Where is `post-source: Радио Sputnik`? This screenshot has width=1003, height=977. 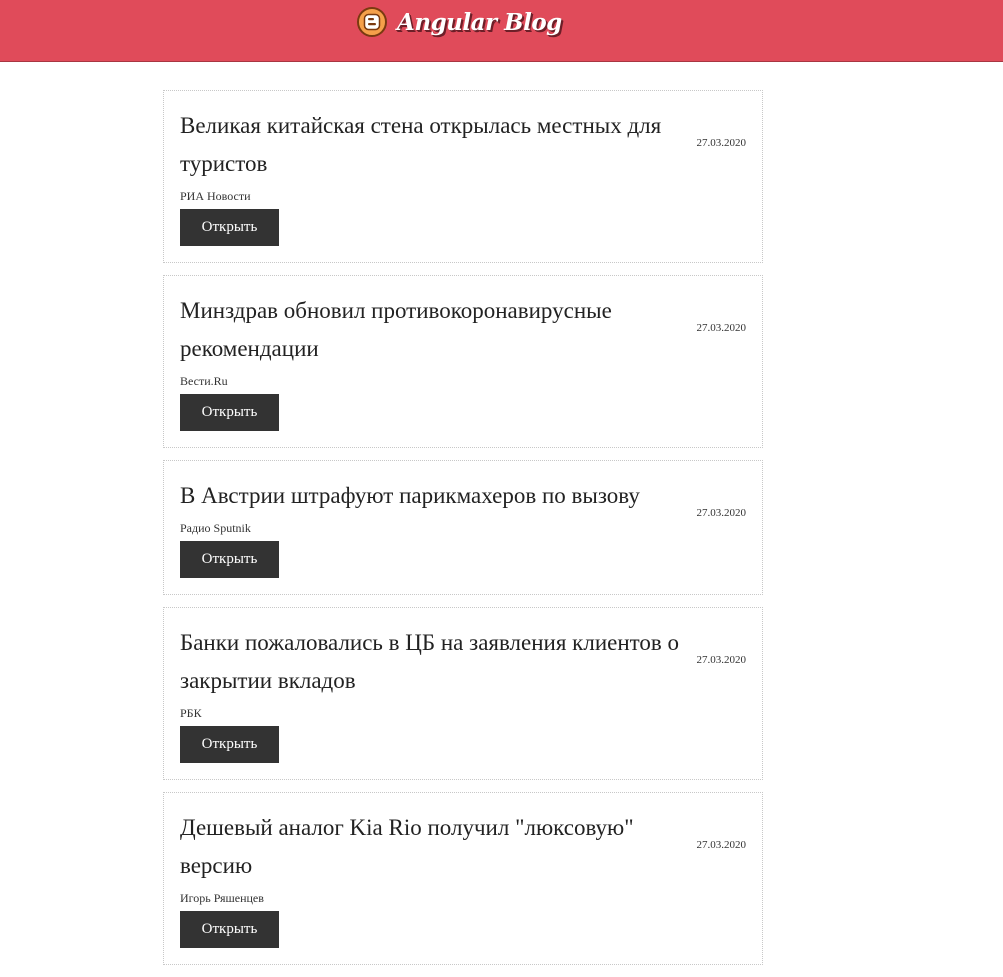 post-source: Радио Sputnik is located at coordinates (215, 528).